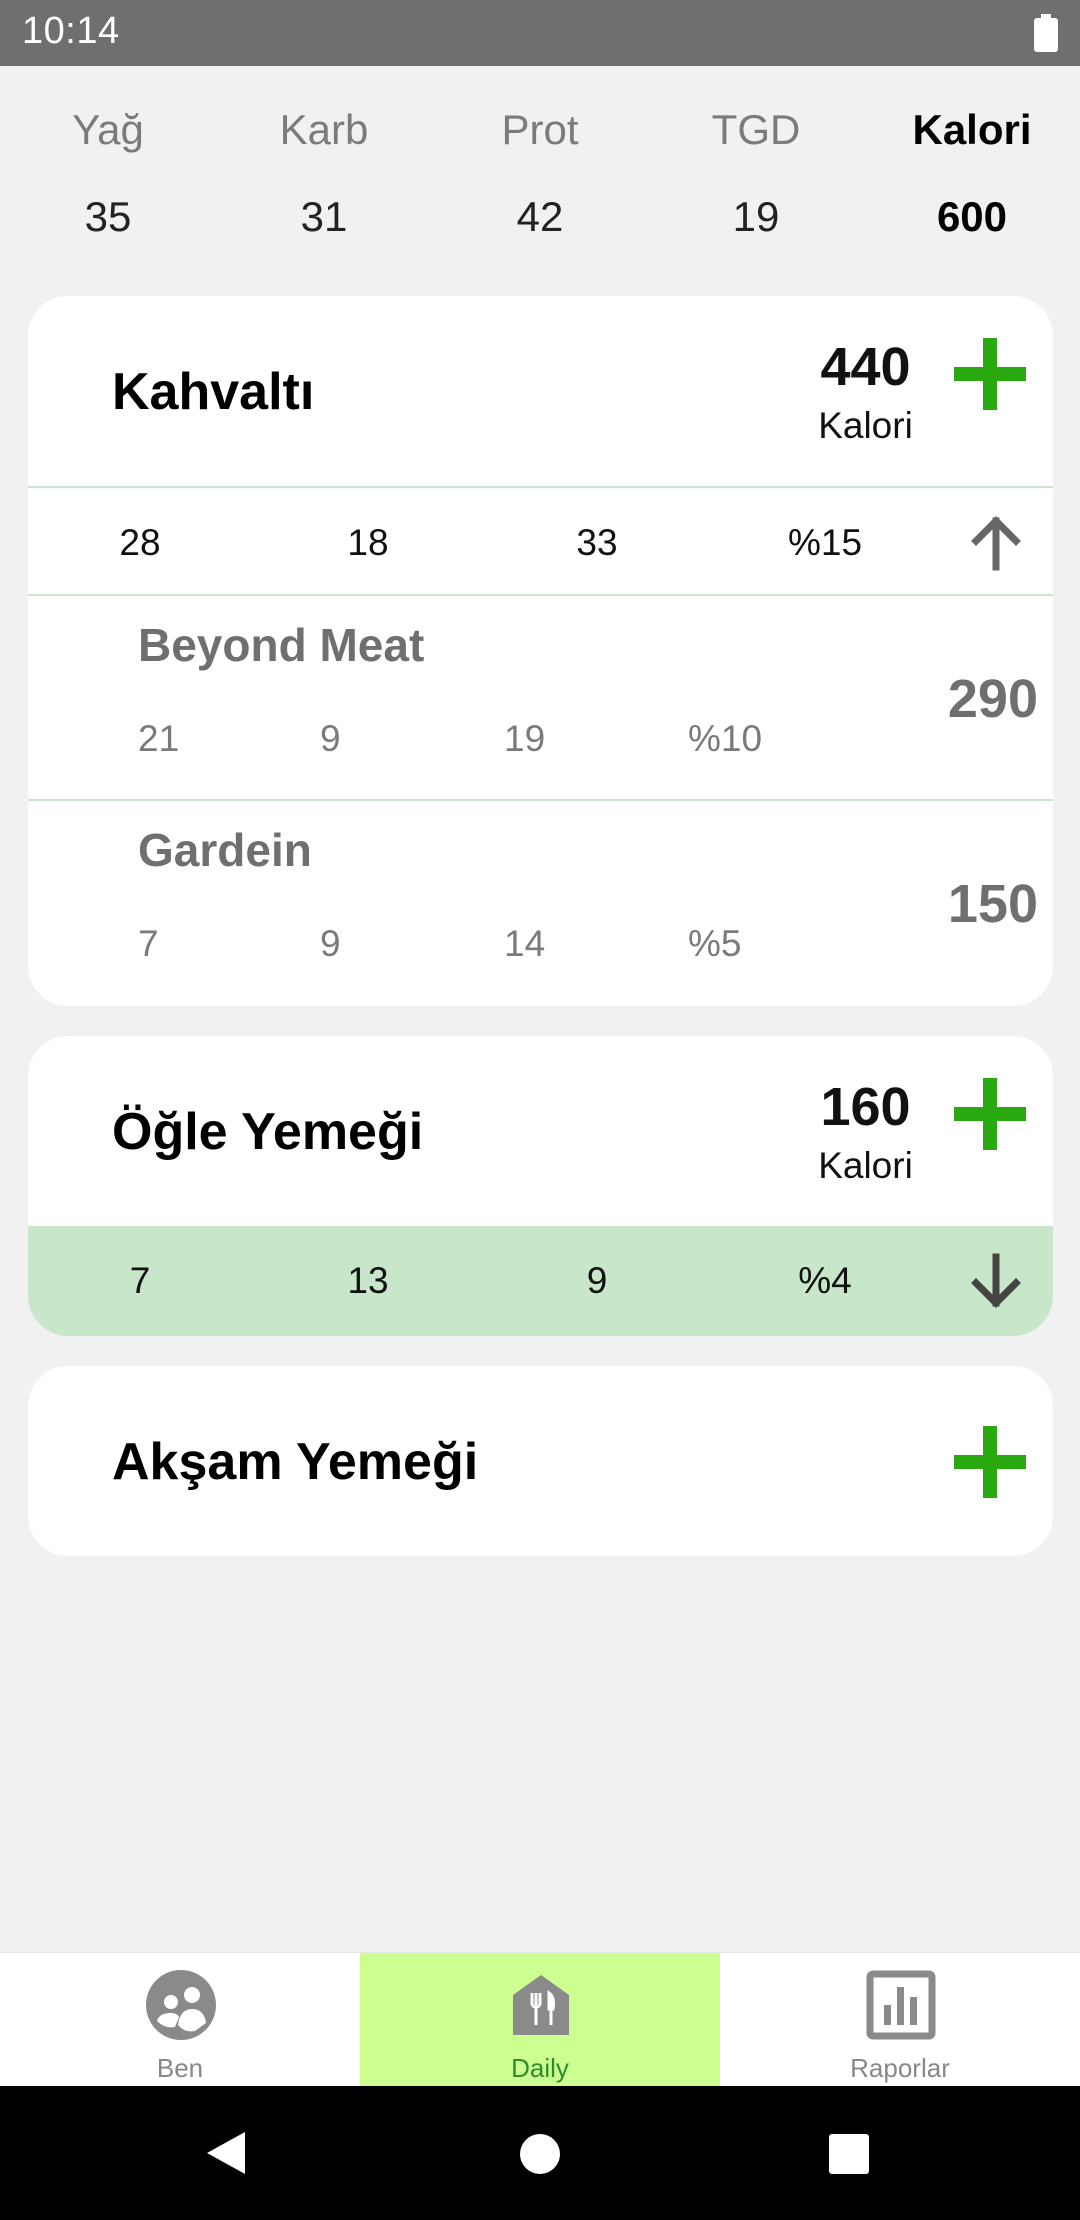 Image resolution: width=1080 pixels, height=2220 pixels. I want to click on summary-protein: Prot 42, so click(540, 173).